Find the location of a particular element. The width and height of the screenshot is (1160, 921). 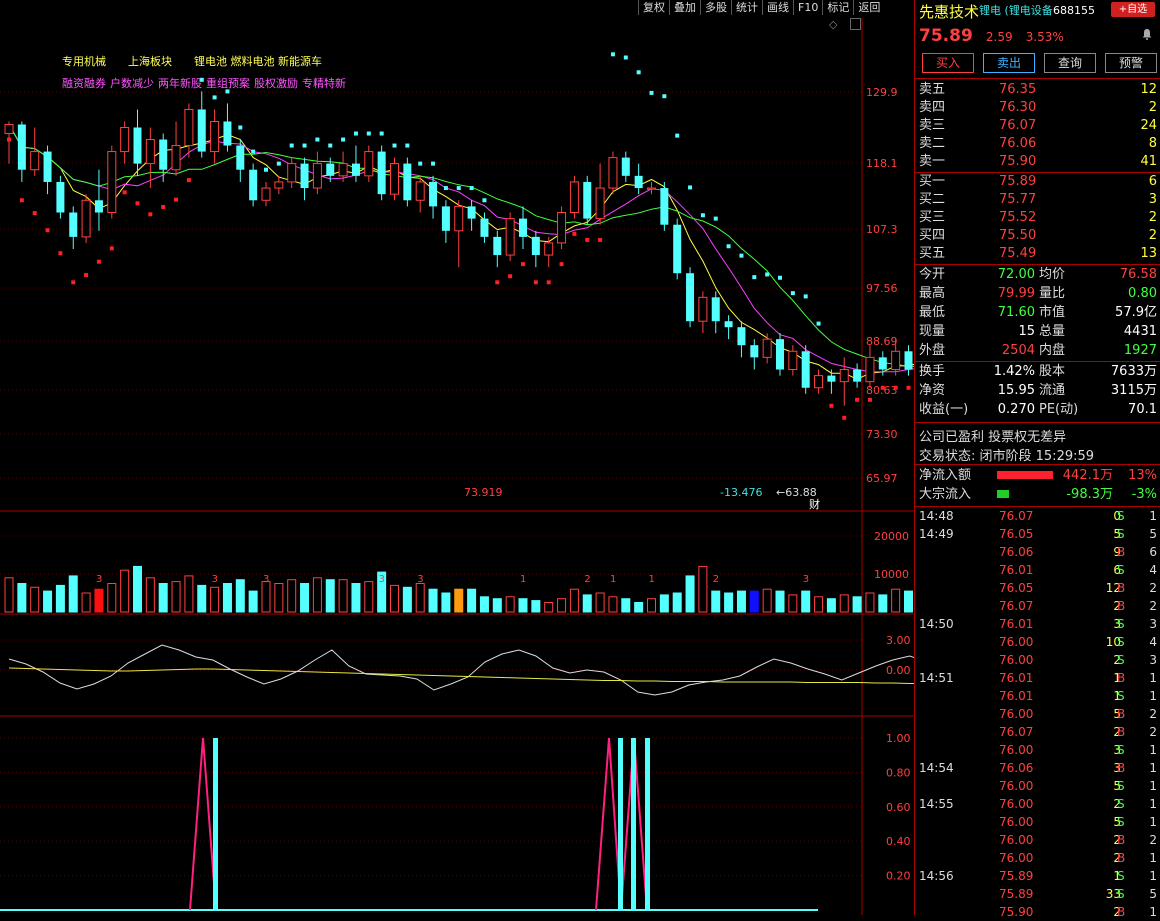

tick-row: 14:48 76.07 0 S 1 is located at coordinates (1037, 516).